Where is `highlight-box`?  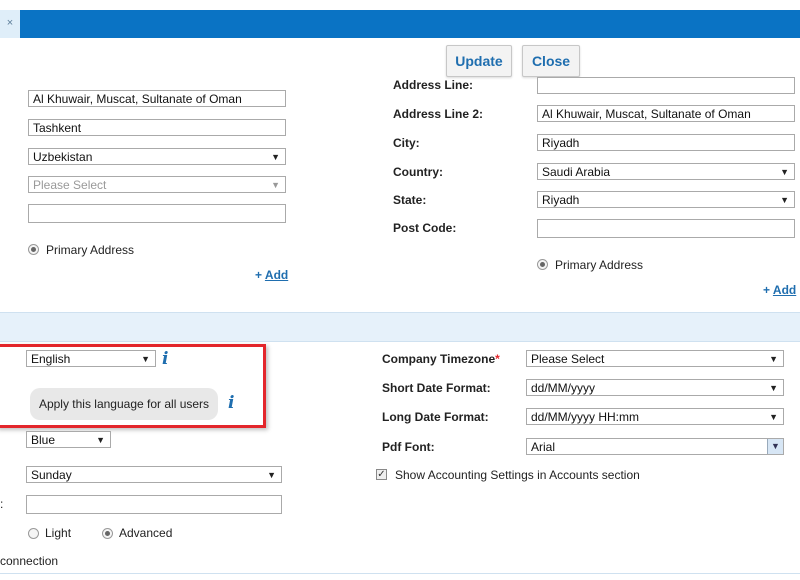
highlight-box is located at coordinates (133, 386).